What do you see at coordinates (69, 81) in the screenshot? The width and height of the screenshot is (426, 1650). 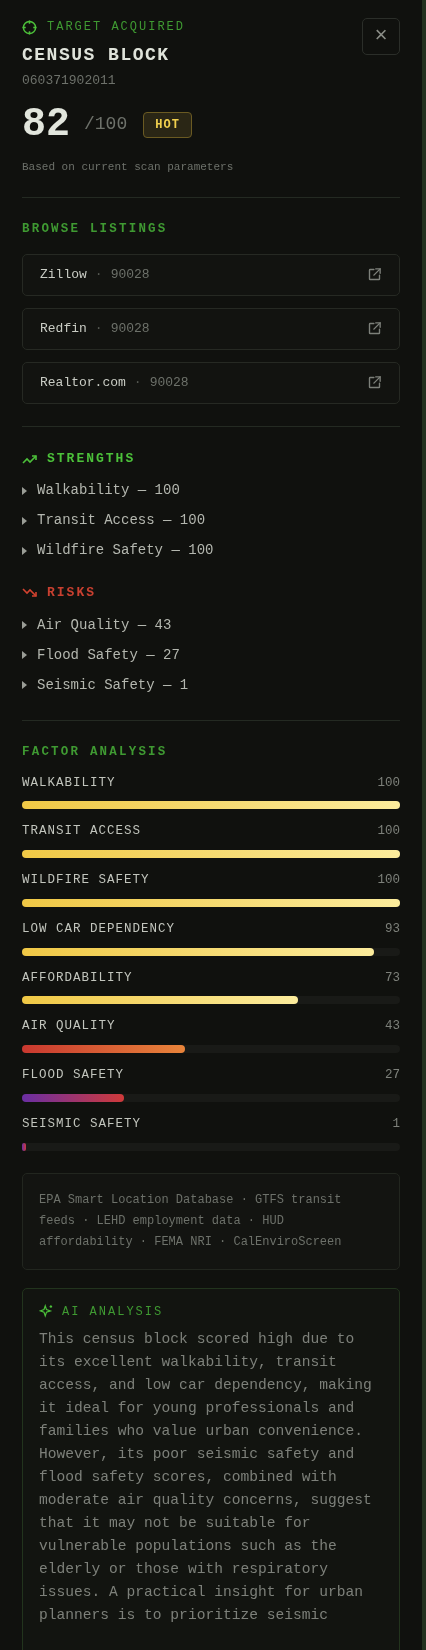 I see `block-id: 060371902011` at bounding box center [69, 81].